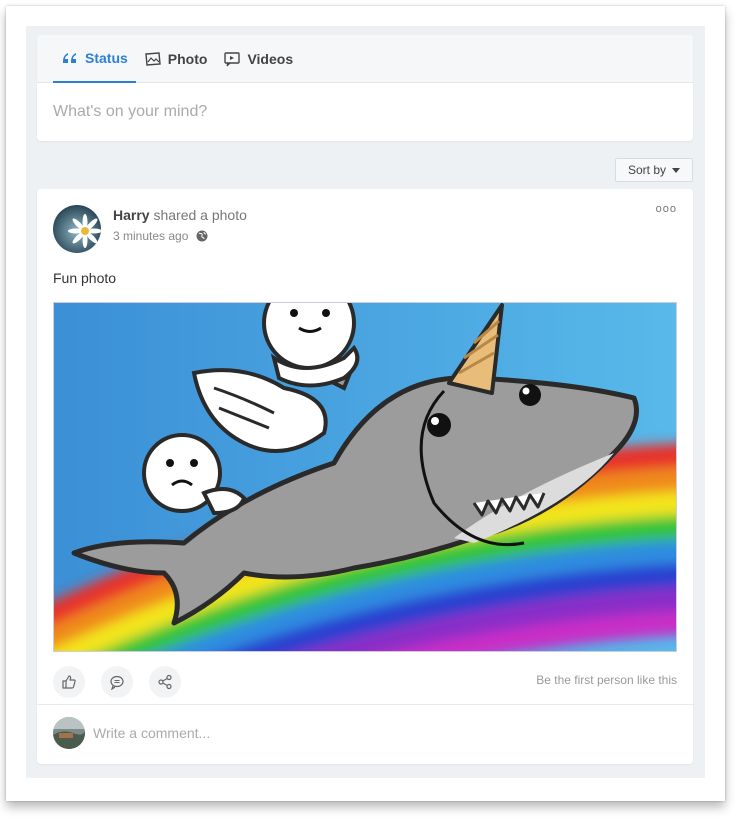  I want to click on comment-button, so click(117, 682).